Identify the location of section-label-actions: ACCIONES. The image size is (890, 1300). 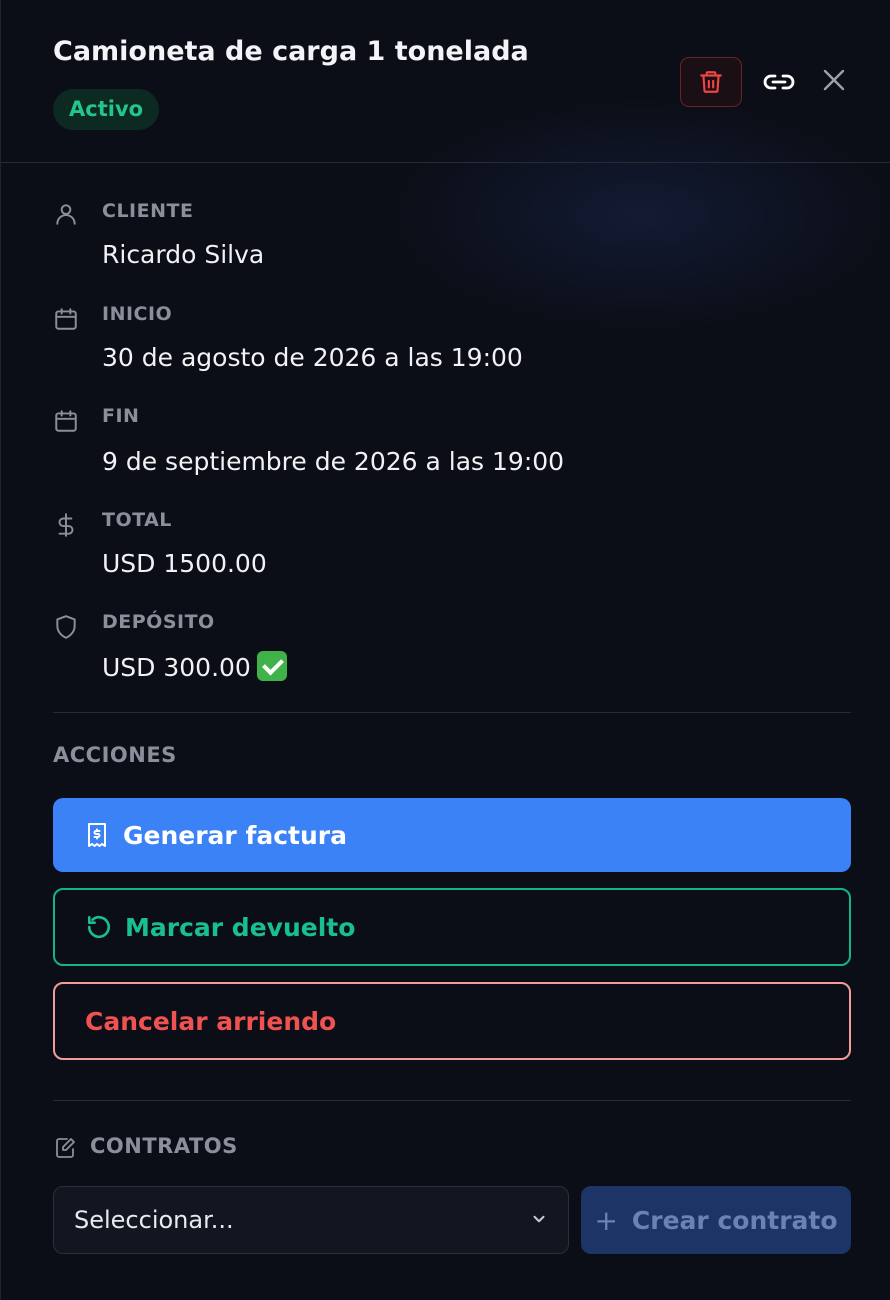
(115, 755).